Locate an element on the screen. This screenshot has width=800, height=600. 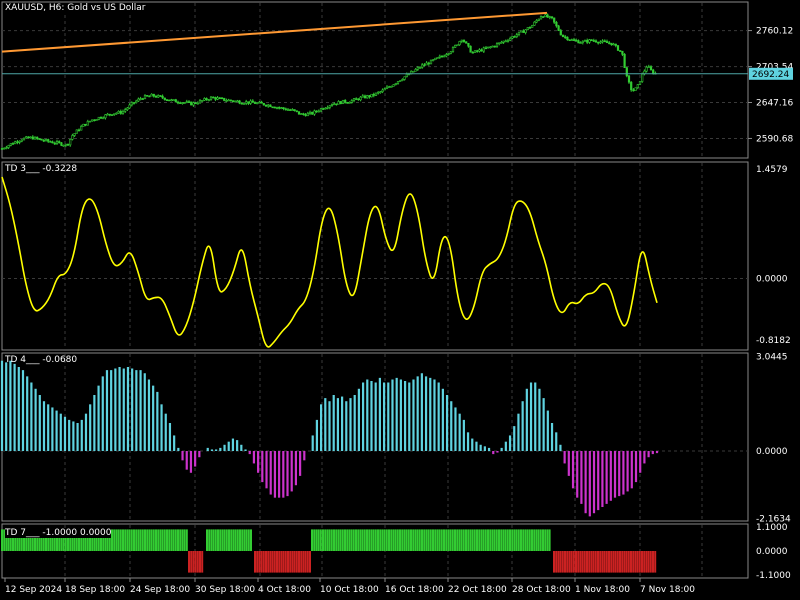
td4-axis-tick-0: 3.0445 is located at coordinates (772, 357).